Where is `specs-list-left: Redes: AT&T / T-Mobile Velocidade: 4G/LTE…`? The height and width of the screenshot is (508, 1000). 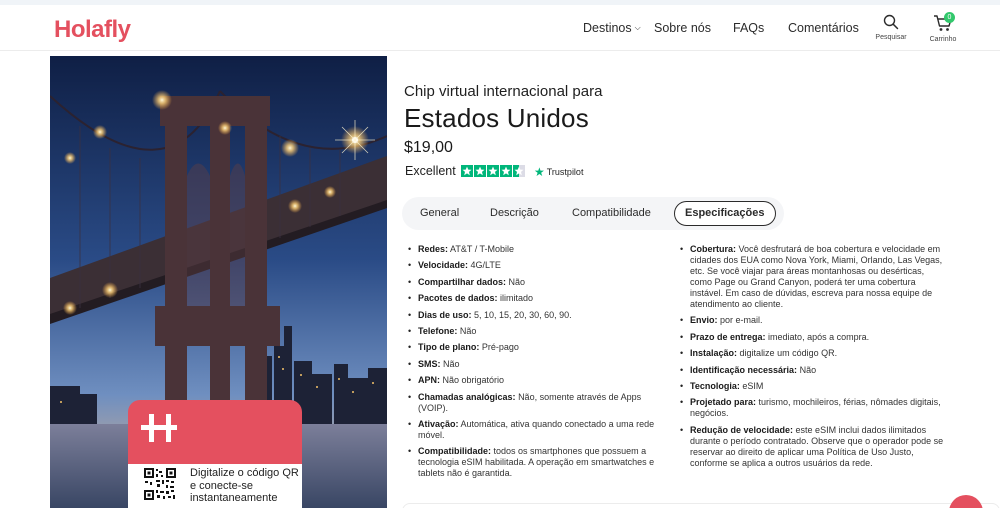
specs-list-left: Redes: AT&T / T-Mobile Velocidade: 4G/LTE… is located at coordinates (538, 364).